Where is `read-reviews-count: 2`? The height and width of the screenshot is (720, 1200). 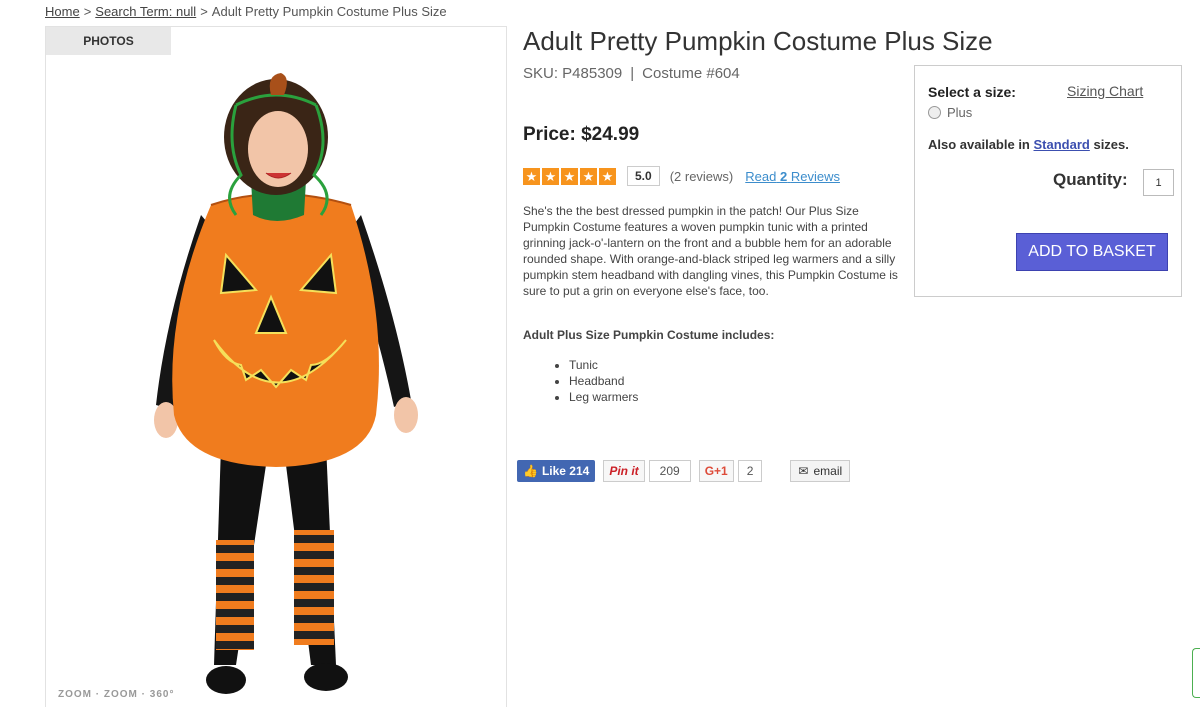
read-reviews-count: 2 is located at coordinates (783, 176).